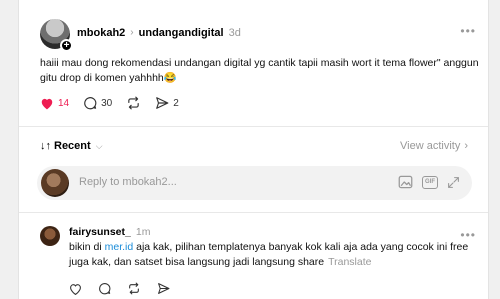  What do you see at coordinates (234, 33) in the screenshot?
I see `post-time: 3d` at bounding box center [234, 33].